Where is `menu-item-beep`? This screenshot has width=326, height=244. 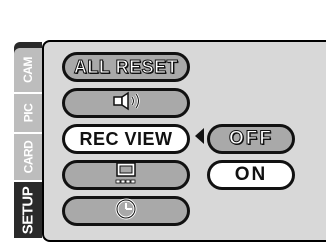
menu-item-beep is located at coordinates (126, 103).